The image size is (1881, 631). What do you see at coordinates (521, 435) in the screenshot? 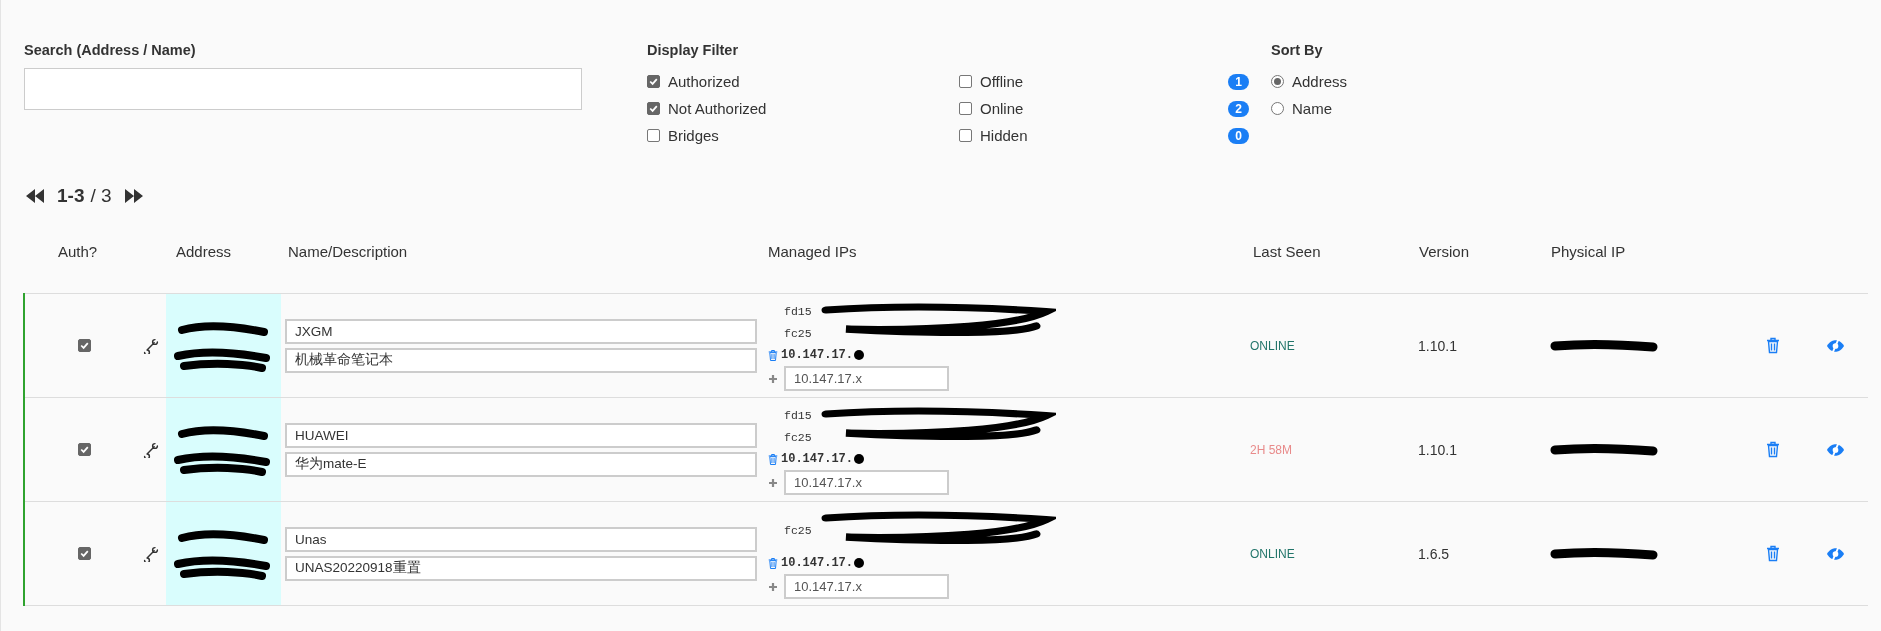
I see `name-field: HUAWEI` at bounding box center [521, 435].